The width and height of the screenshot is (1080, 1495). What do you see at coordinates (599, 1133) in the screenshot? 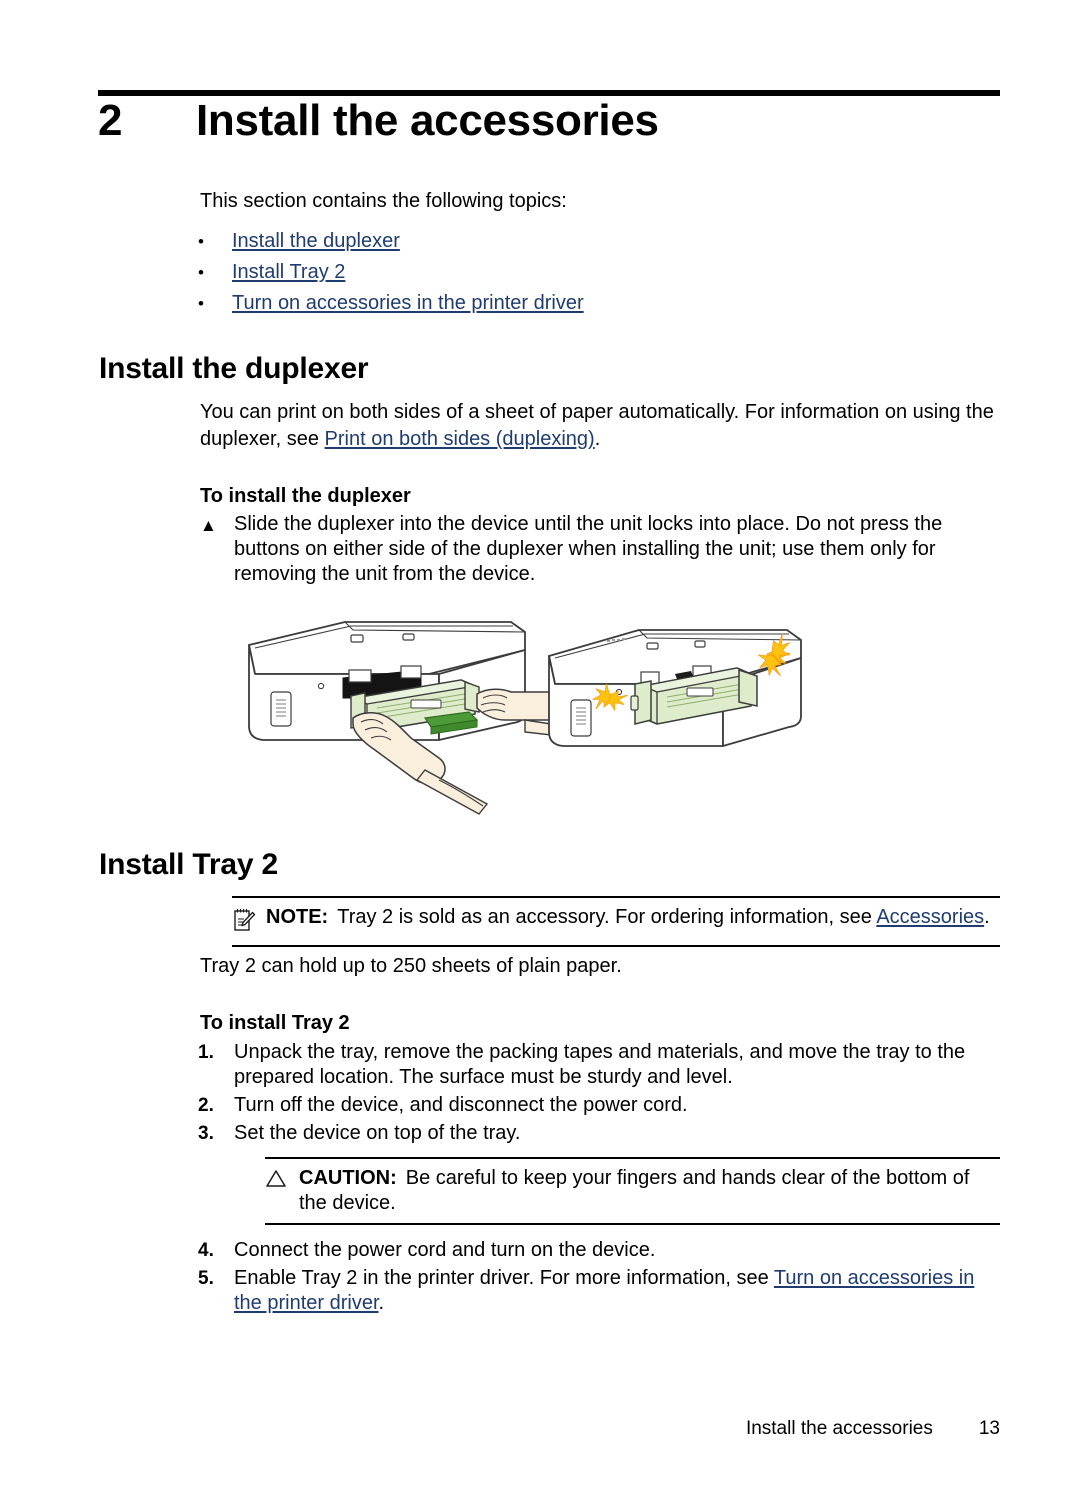
I see `list-item: 3. Set the device on top of the tray.` at bounding box center [599, 1133].